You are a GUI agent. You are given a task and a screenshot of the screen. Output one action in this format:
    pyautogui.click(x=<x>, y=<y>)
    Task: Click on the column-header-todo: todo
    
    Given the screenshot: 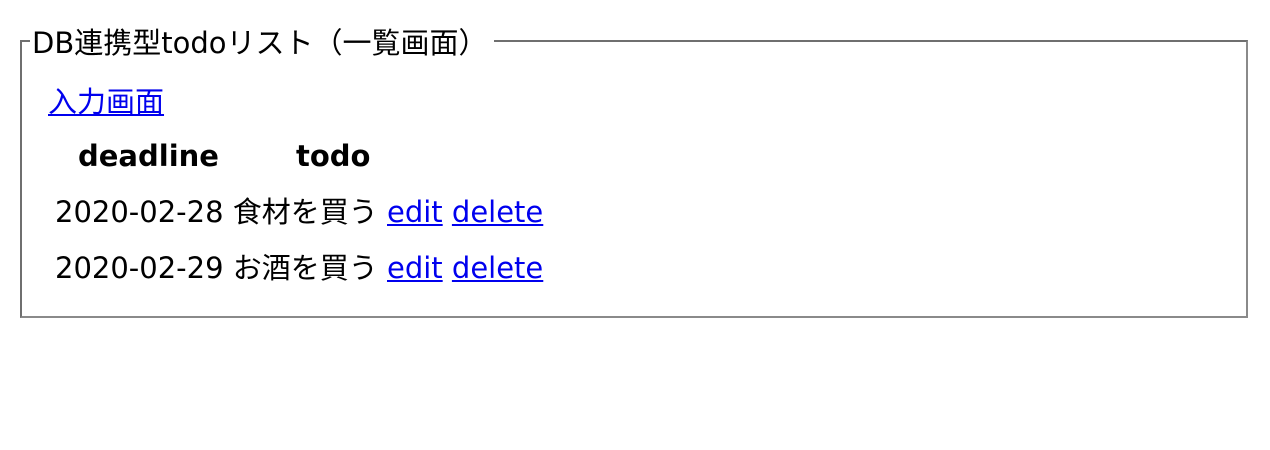 What is the action you would take?
    pyautogui.click(x=333, y=156)
    